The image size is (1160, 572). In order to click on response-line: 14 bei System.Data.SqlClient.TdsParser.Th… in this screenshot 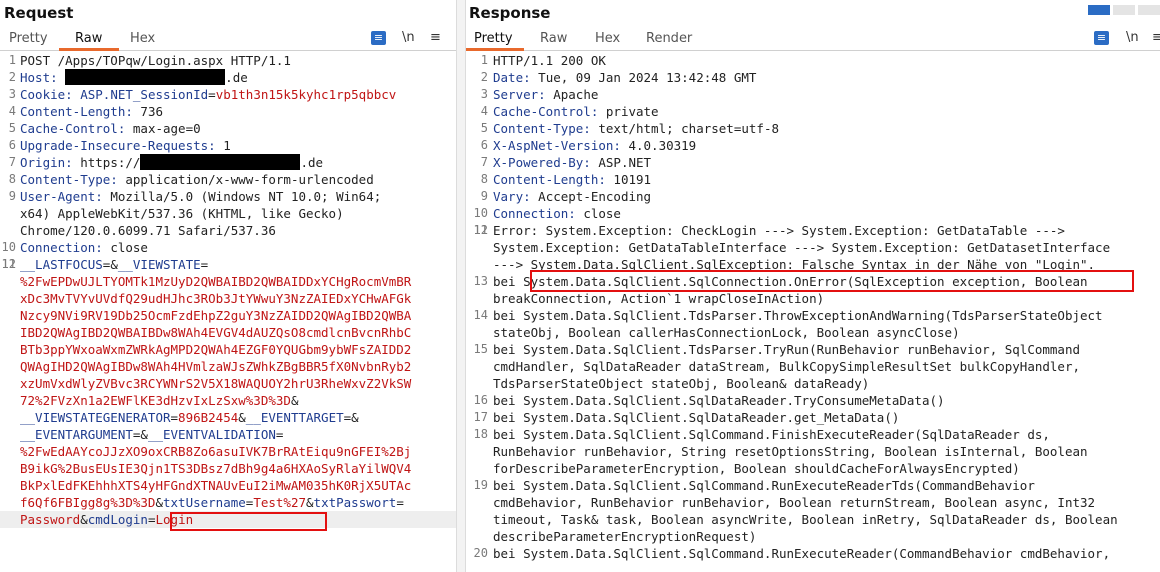, I will do `click(788, 315)`.